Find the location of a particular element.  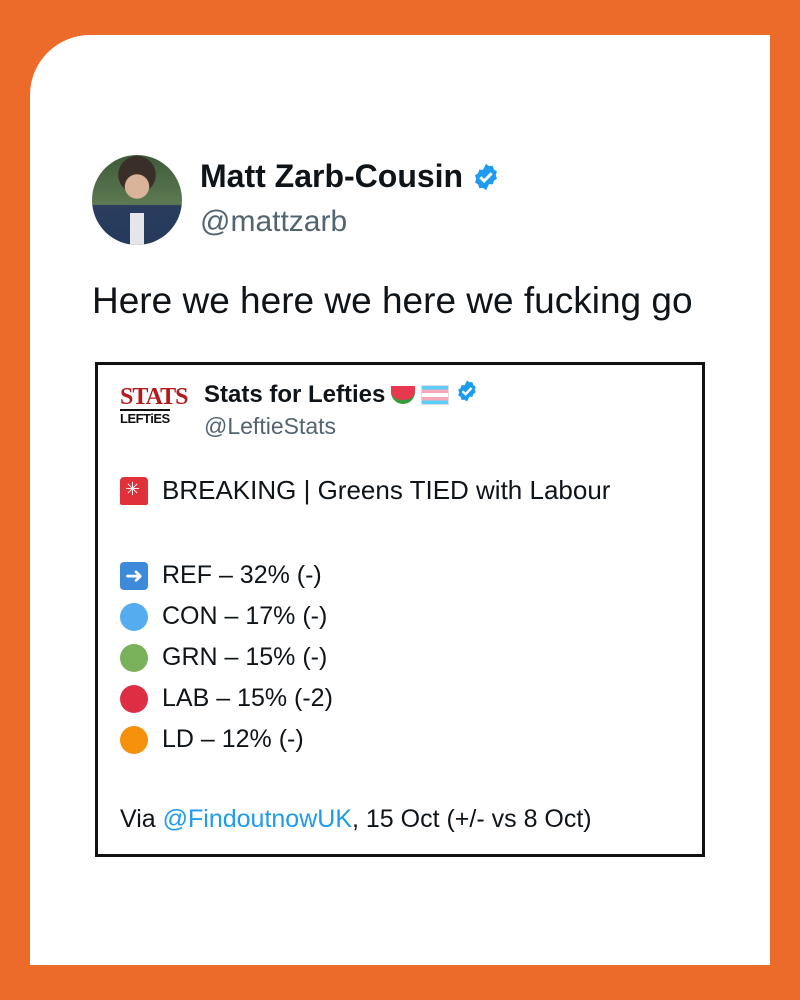

quoted-author-name-row: Stats for Lefties is located at coordinates (341, 394).